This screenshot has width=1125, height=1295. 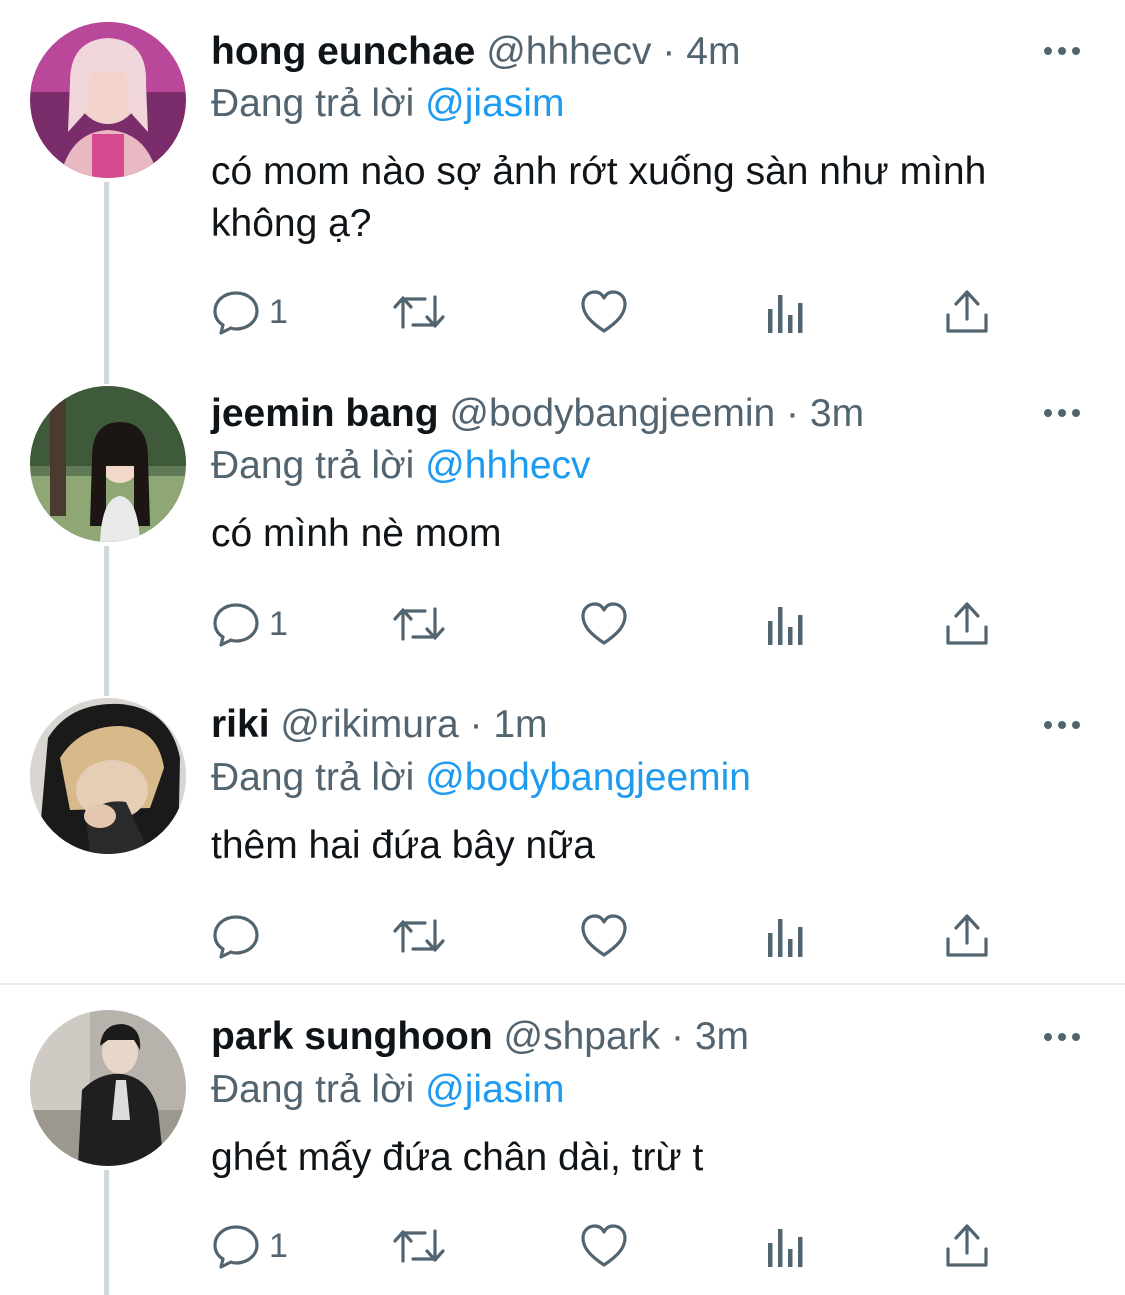 I want to click on display-name: riki, so click(x=240, y=724).